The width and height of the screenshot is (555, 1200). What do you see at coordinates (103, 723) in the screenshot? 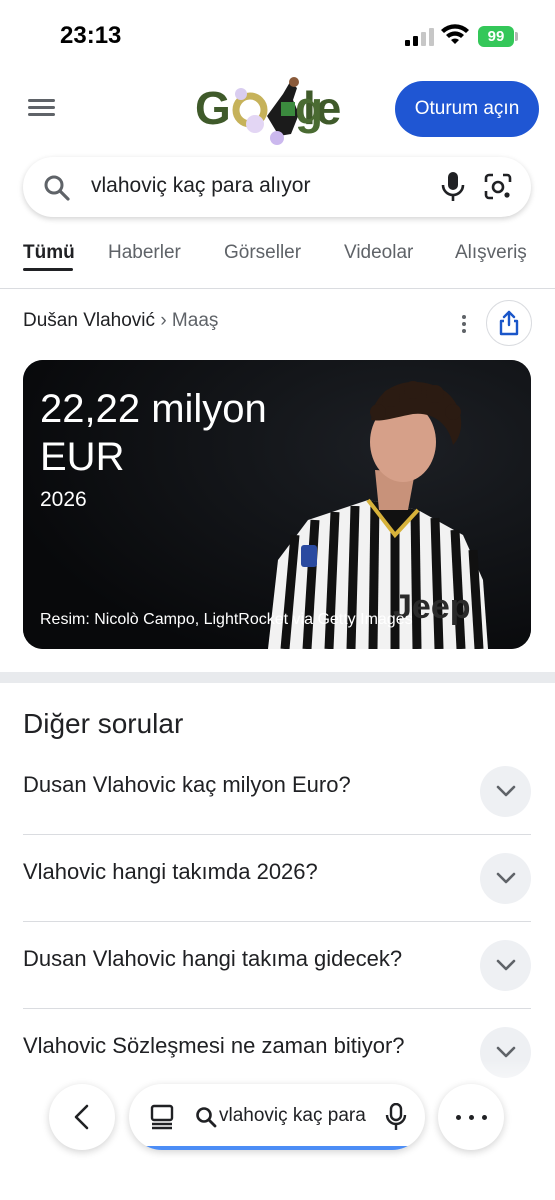
I see `paa-title: Diğer sorular` at bounding box center [103, 723].